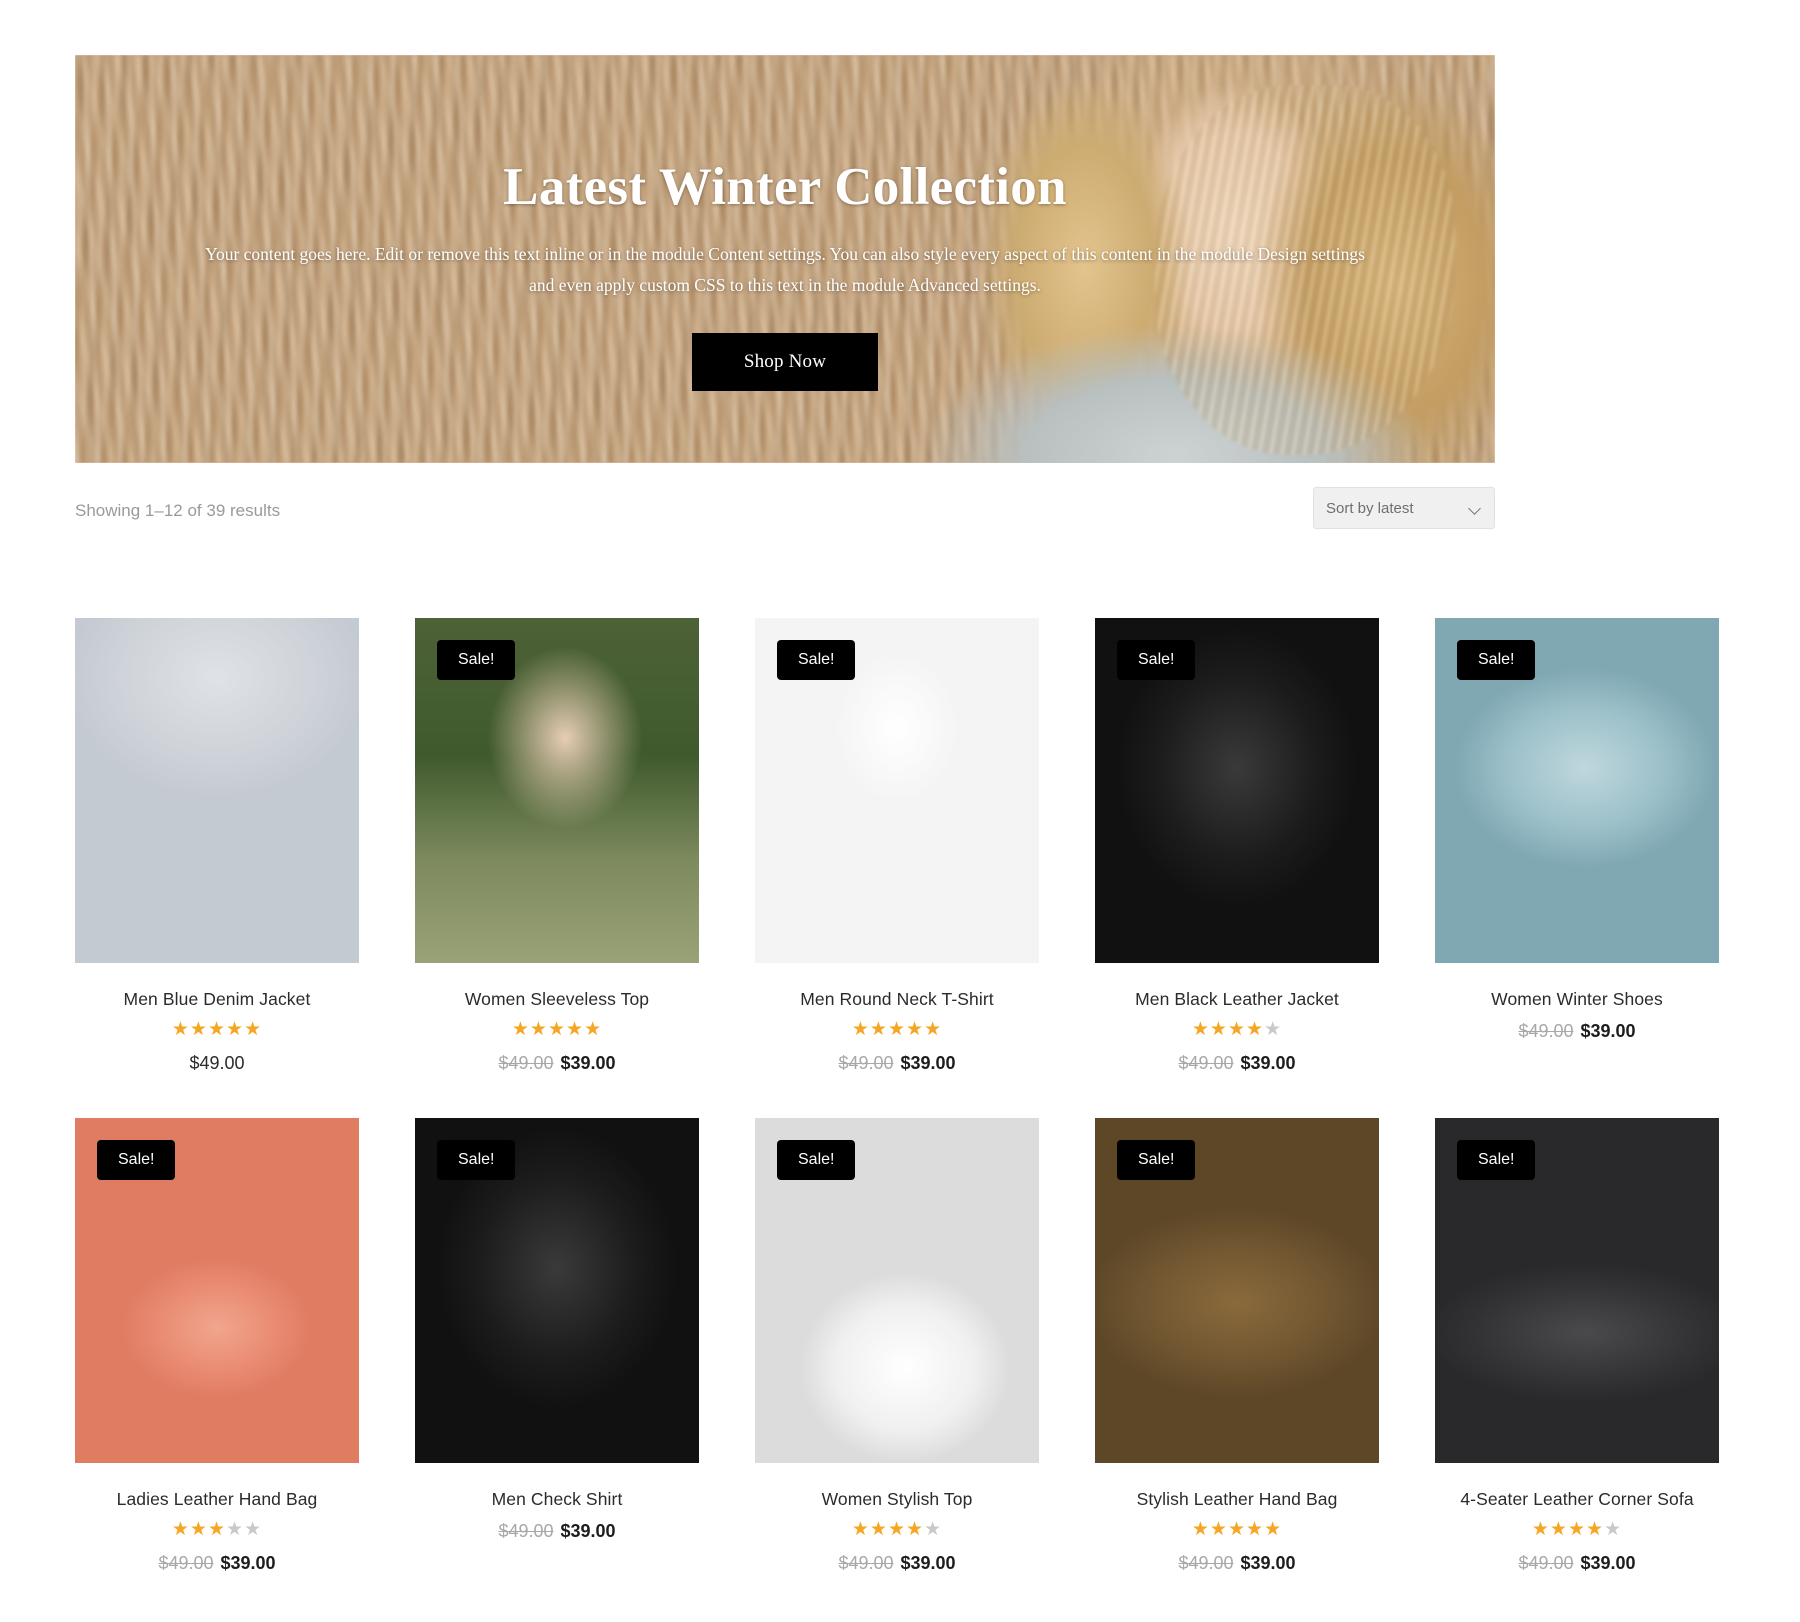  I want to click on product-card: Sale! Men Check Shirt $49.00 $39.00, so click(557, 1346).